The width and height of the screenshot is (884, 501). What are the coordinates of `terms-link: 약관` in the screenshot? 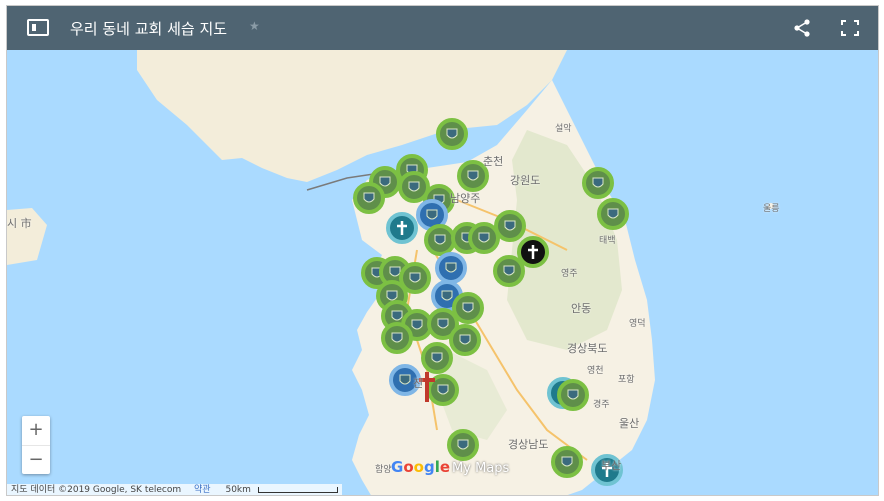 It's located at (202, 490).